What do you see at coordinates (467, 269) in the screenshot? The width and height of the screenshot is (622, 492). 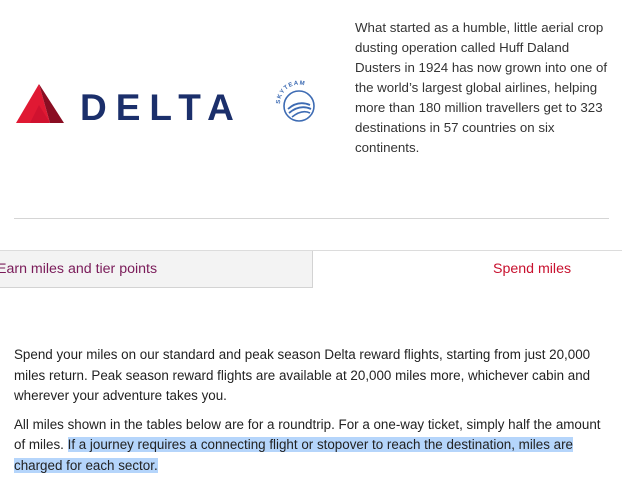 I see `tab-spend-miles: Spend miles` at bounding box center [467, 269].